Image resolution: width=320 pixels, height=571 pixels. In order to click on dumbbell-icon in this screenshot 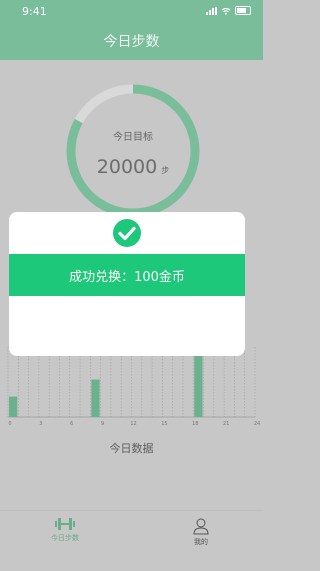, I will do `click(65, 524)`.